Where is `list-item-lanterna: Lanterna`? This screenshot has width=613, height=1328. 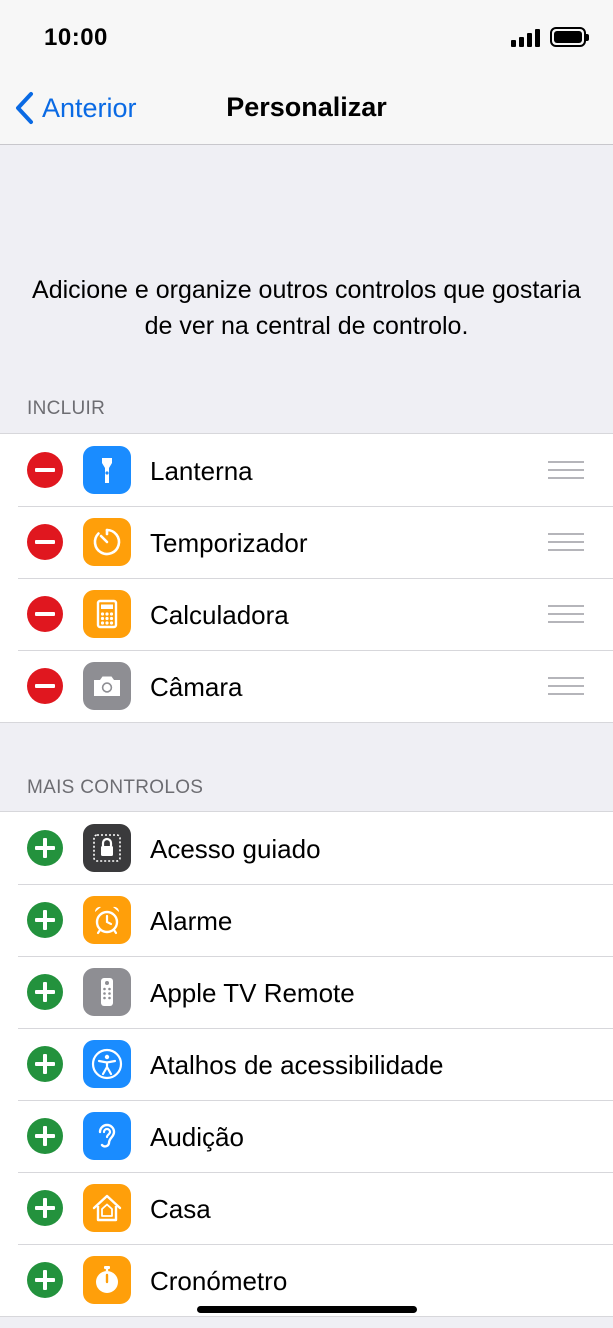
list-item-lanterna: Lanterna is located at coordinates (306, 470).